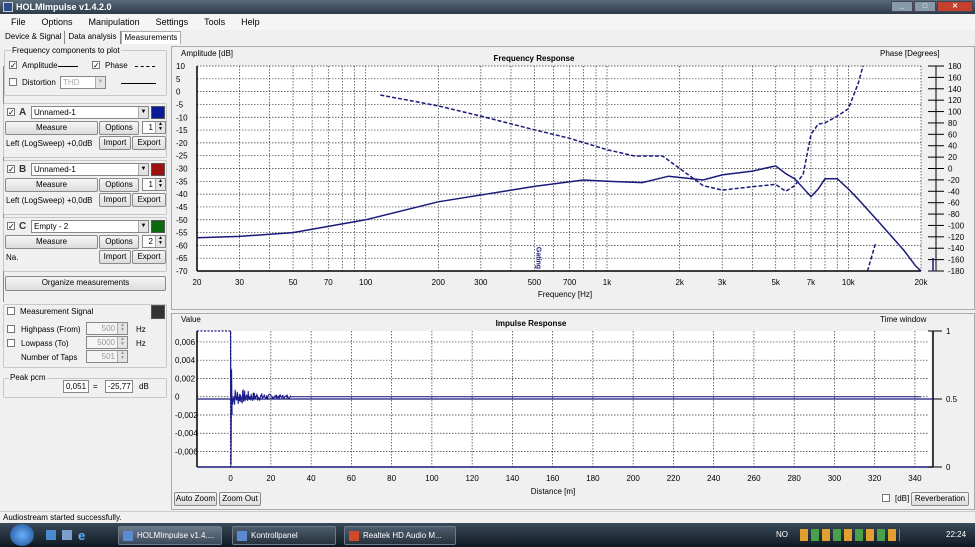  What do you see at coordinates (794, 478) in the screenshot?
I see `impulse-xtick-label: 280` at bounding box center [794, 478].